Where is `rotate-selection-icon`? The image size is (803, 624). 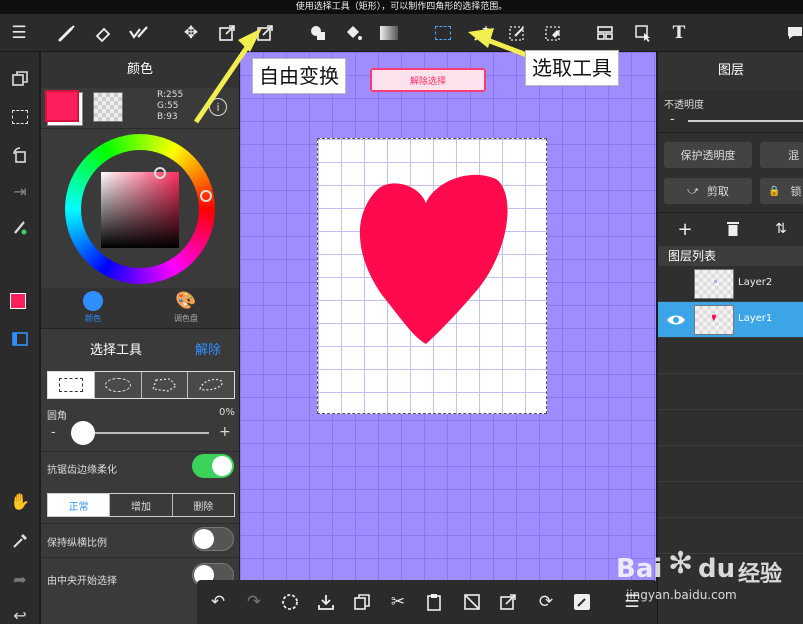
rotate-selection-icon is located at coordinates (290, 602).